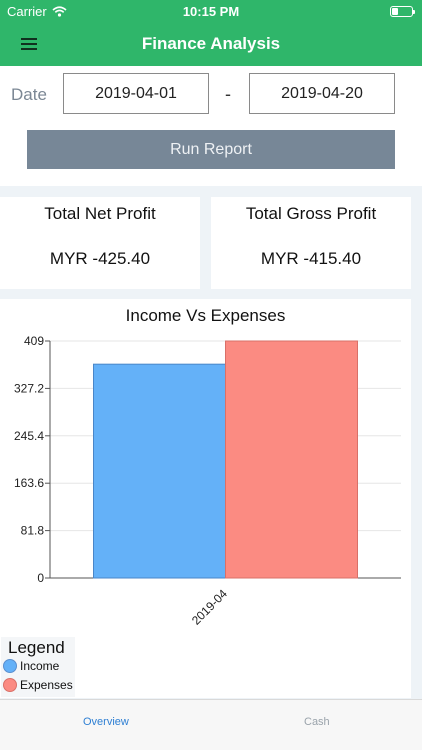  What do you see at coordinates (100, 258) in the screenshot?
I see `net-profit-value: MYR -425.40` at bounding box center [100, 258].